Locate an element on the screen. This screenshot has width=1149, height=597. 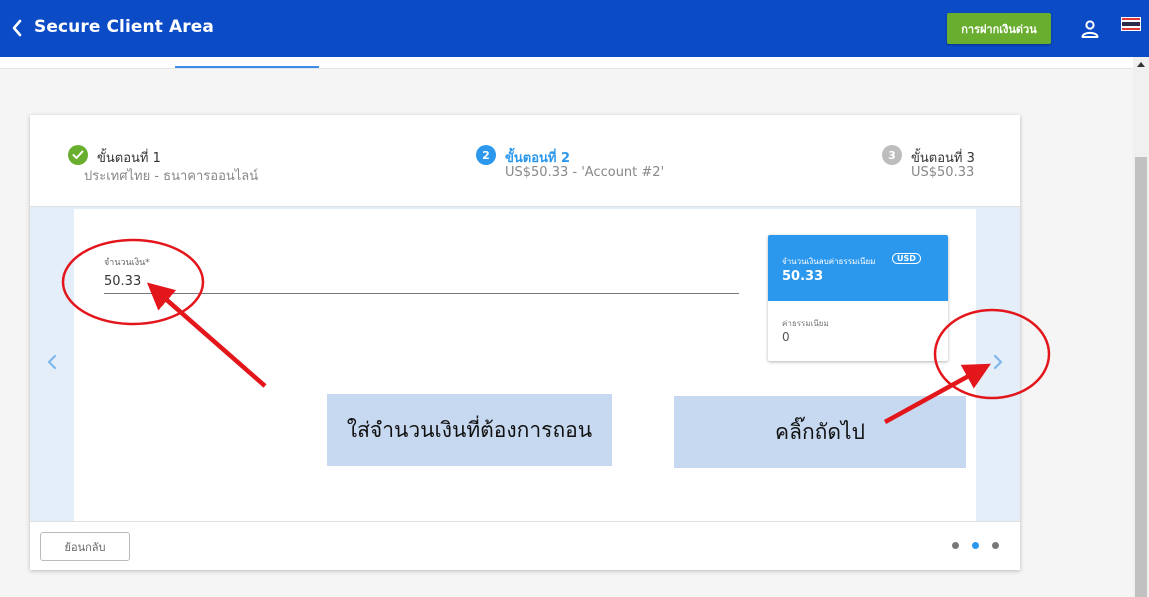
amount-input is located at coordinates (421, 281).